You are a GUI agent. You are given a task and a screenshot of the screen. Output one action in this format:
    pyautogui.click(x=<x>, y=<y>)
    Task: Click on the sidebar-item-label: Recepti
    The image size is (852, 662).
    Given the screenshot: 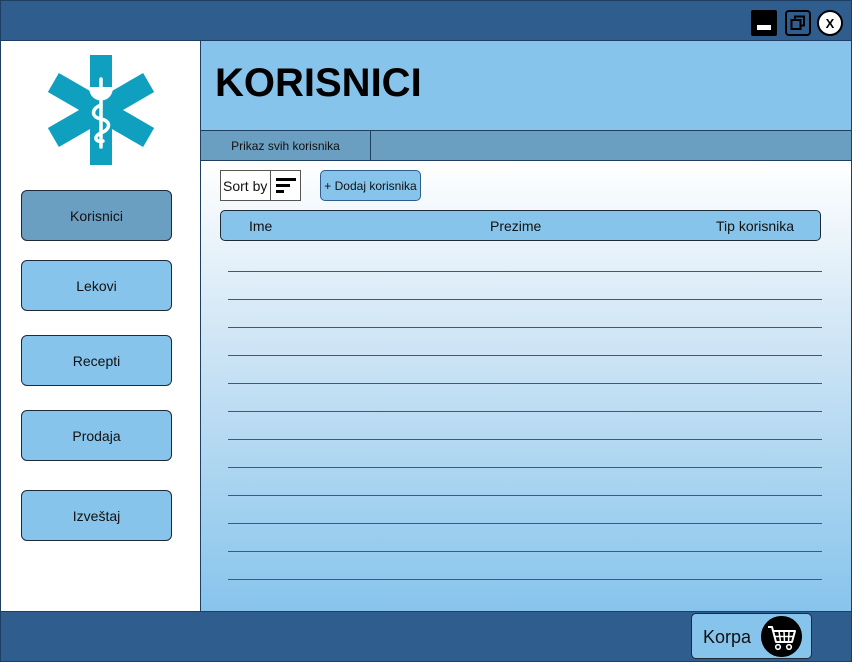 What is the action you would take?
    pyautogui.click(x=96, y=360)
    